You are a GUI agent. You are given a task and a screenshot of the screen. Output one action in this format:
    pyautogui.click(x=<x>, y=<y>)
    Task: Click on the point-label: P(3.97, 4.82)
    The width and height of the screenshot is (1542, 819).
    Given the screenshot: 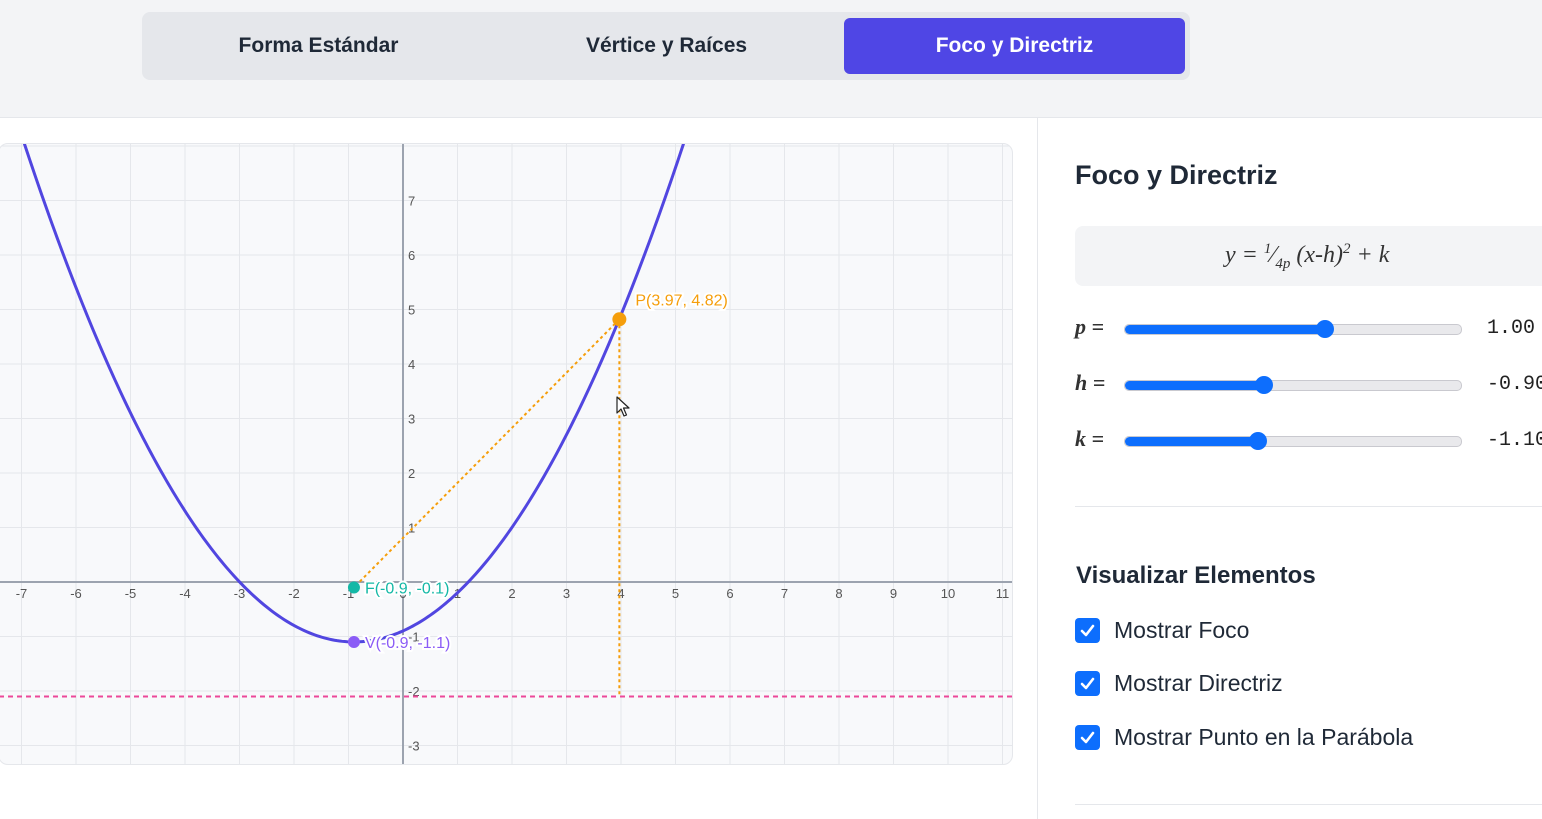 What is the action you would take?
    pyautogui.click(x=681, y=300)
    